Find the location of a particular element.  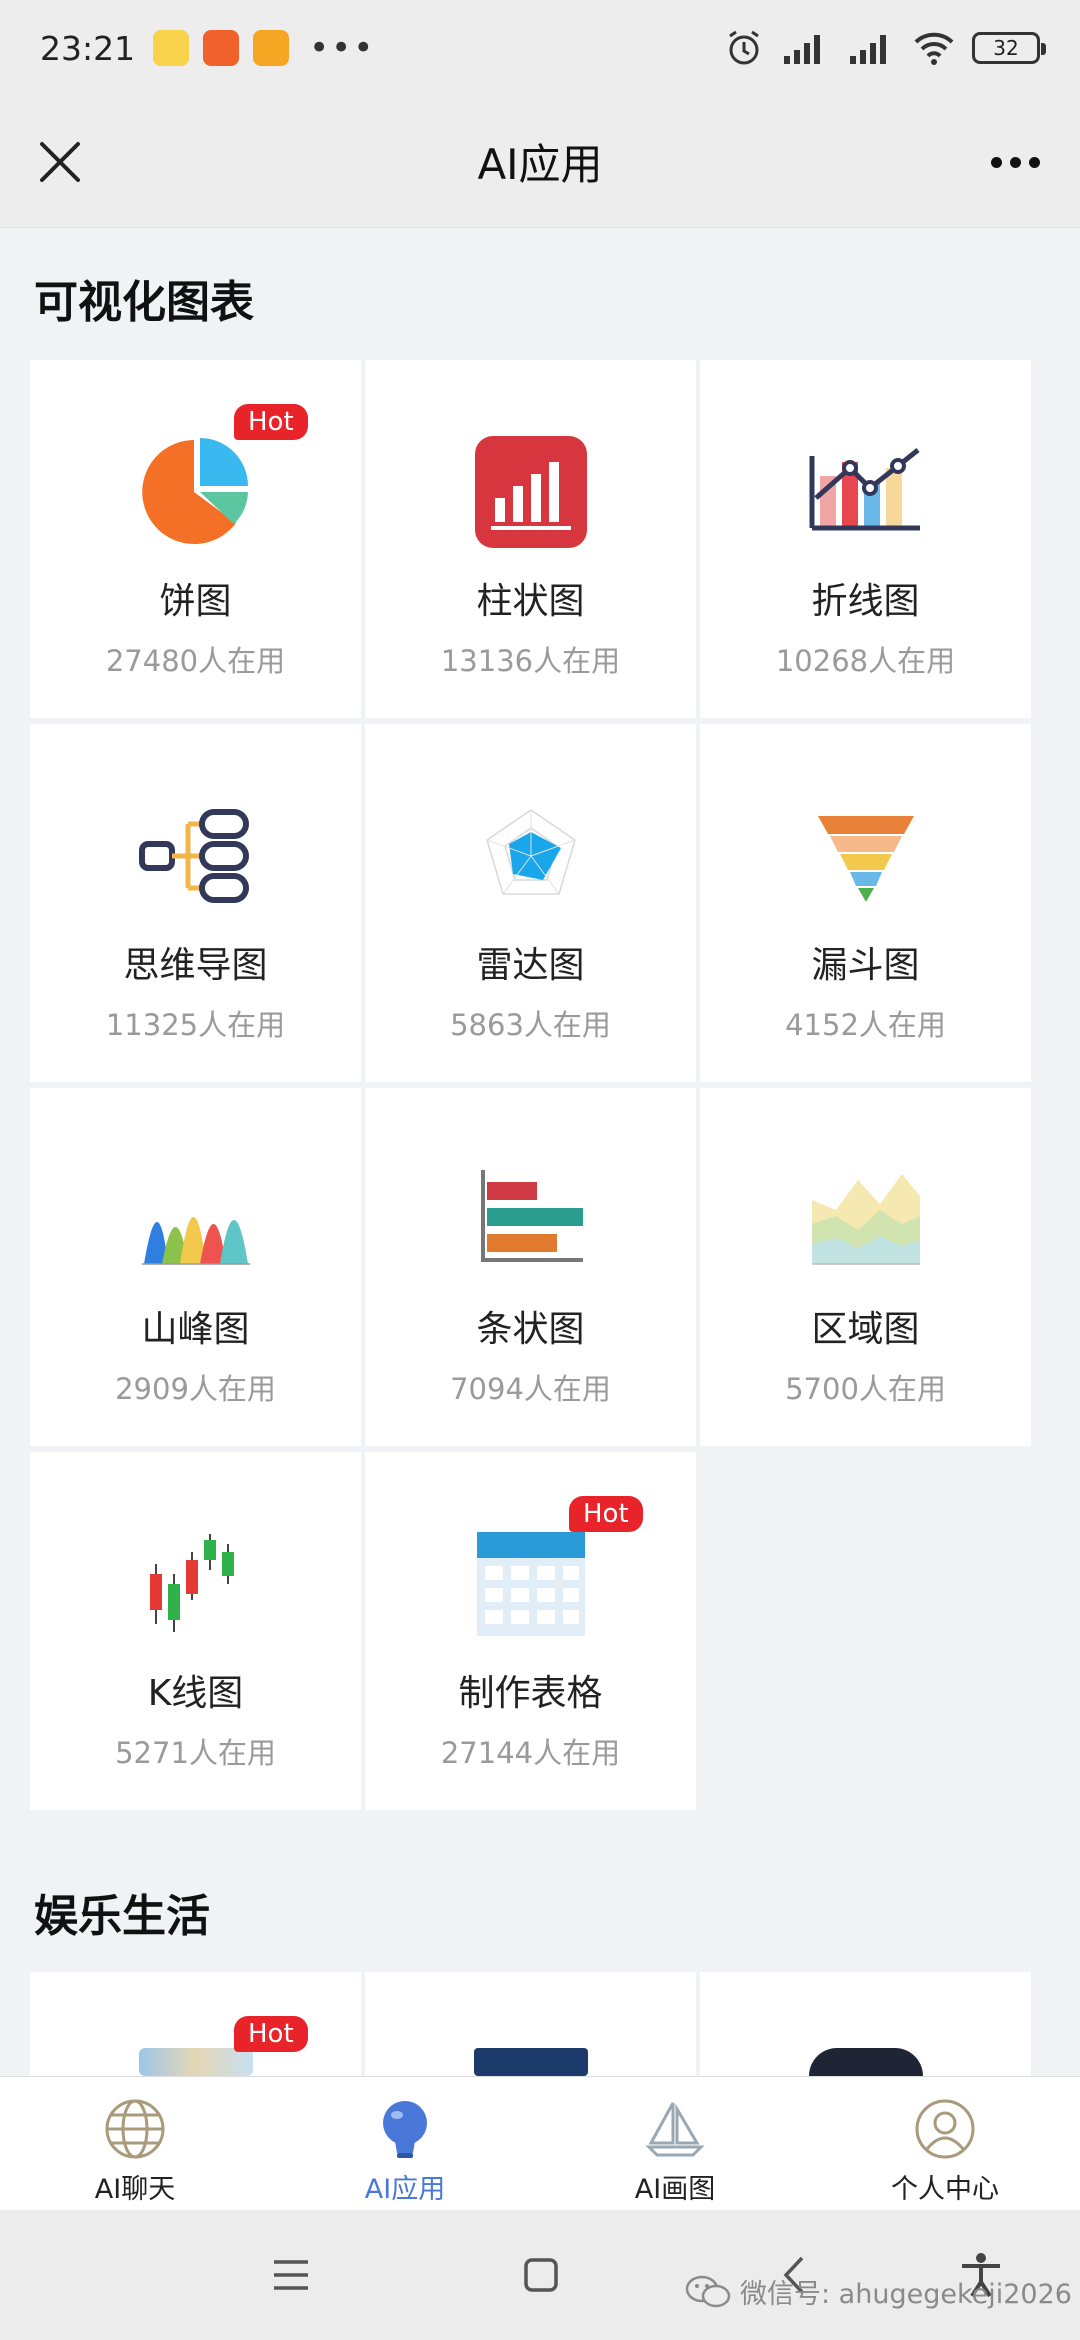

card-name: 折线图 is located at coordinates (865, 601).